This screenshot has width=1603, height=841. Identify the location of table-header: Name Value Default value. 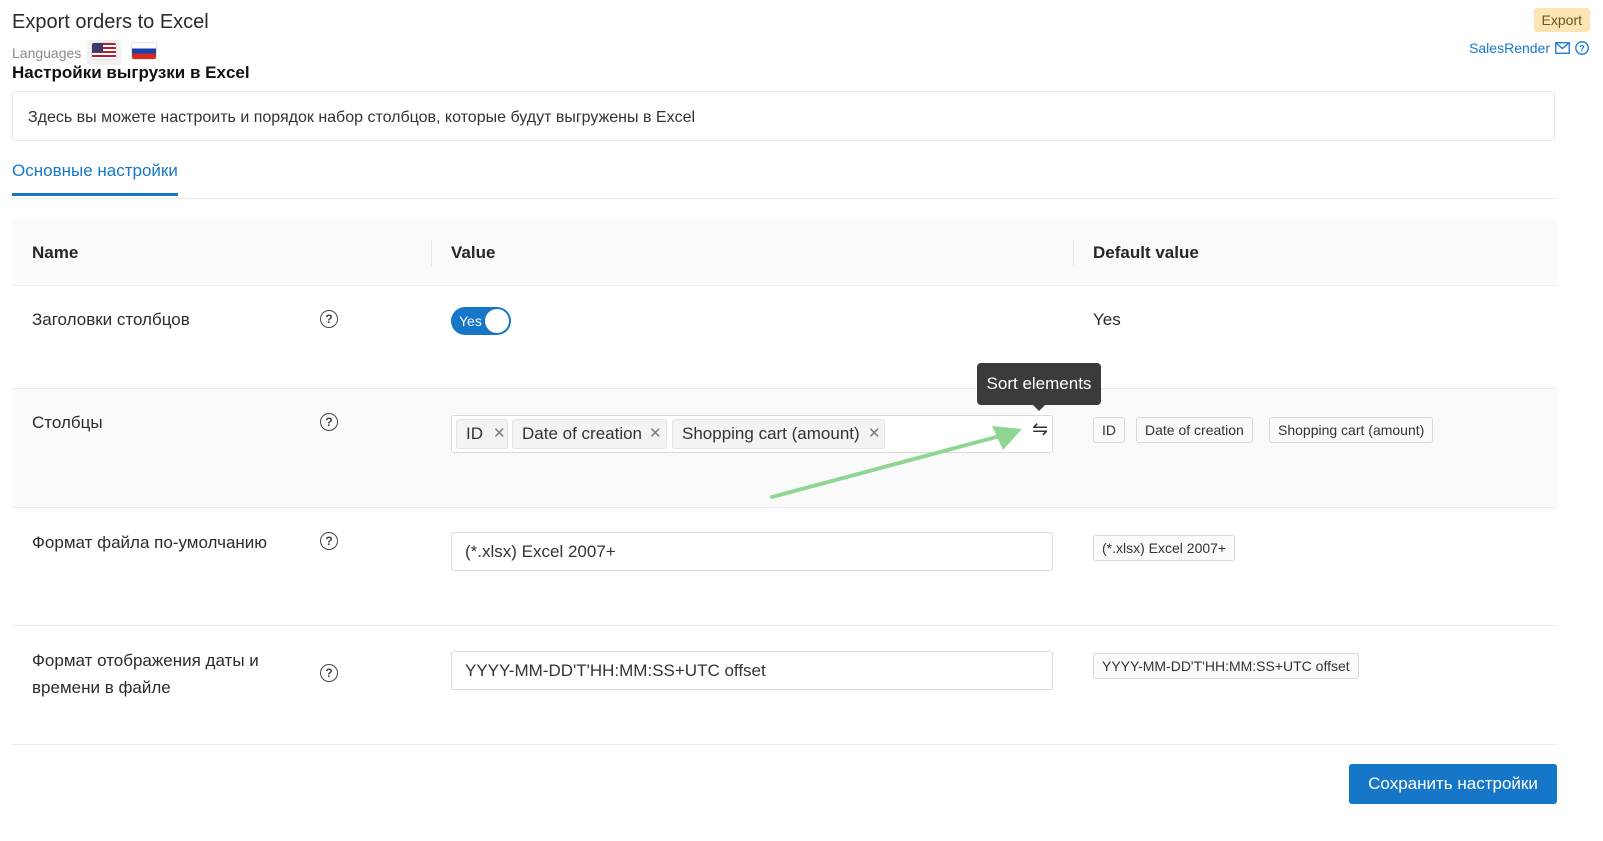
(784, 252).